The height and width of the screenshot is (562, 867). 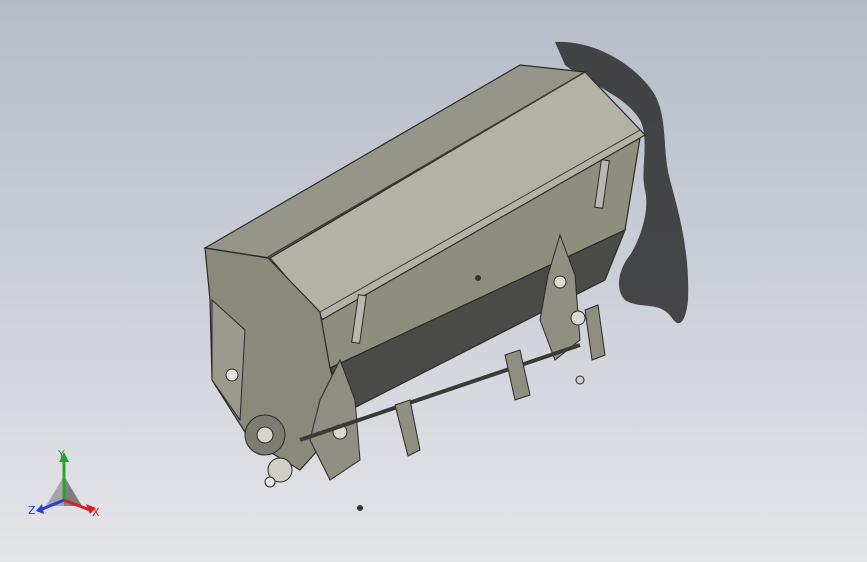 What do you see at coordinates (61, 454) in the screenshot?
I see `y-axis-label: Y` at bounding box center [61, 454].